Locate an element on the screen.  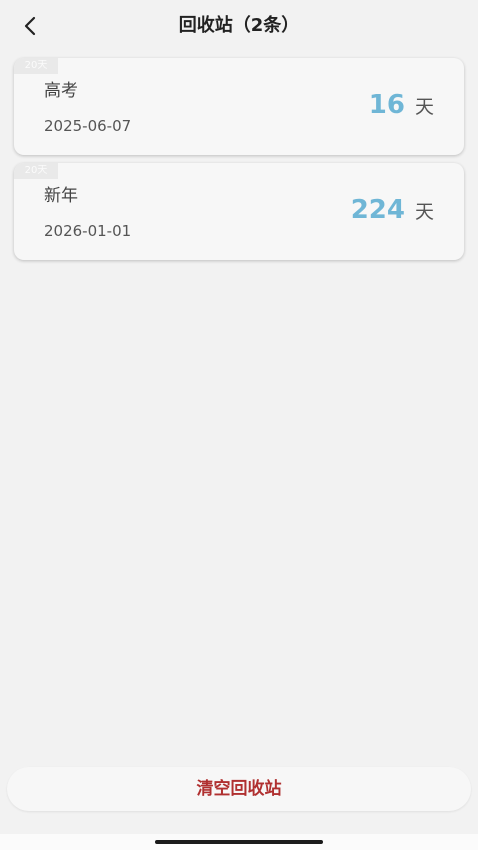
event-date: 2026-01-01 is located at coordinates (88, 231).